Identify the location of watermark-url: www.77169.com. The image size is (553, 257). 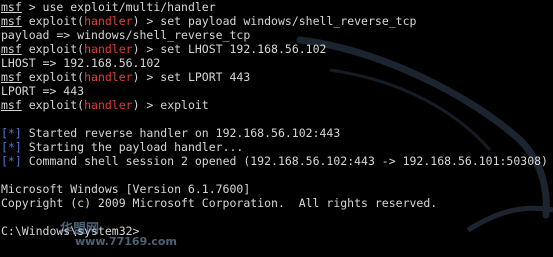
(126, 241).